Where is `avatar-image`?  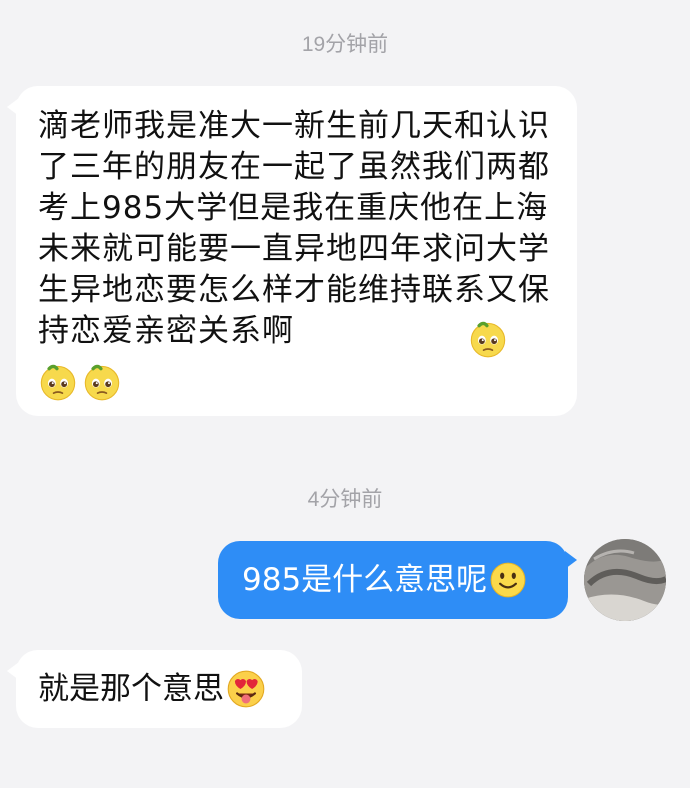
avatar-image is located at coordinates (625, 580).